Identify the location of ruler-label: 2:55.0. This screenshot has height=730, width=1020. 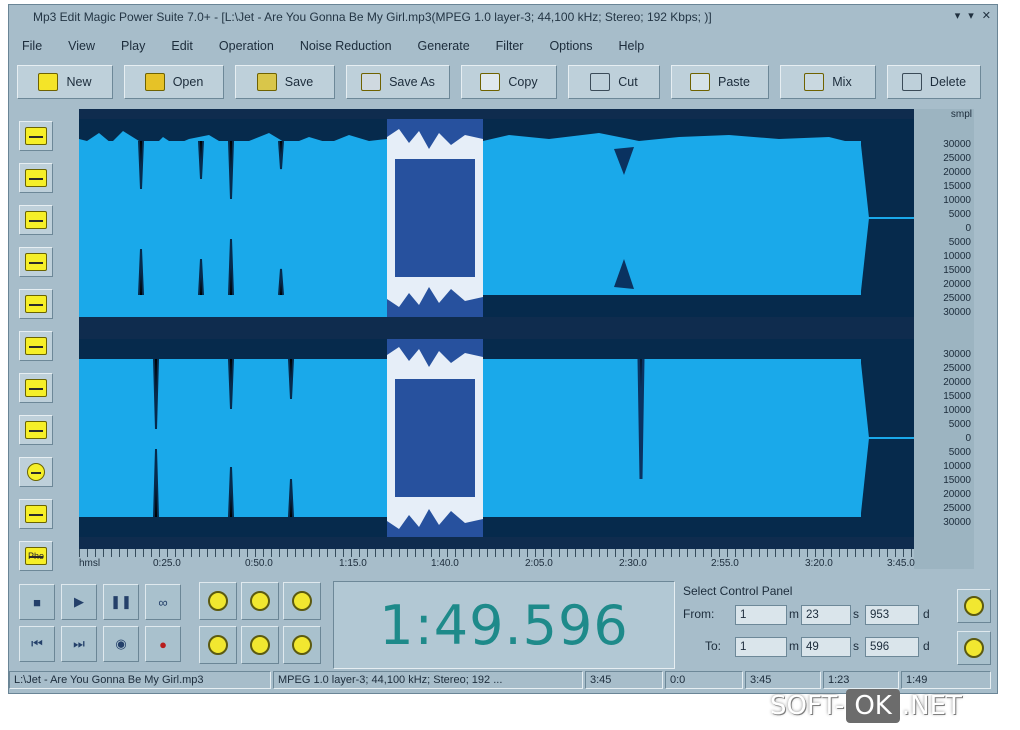
(725, 563).